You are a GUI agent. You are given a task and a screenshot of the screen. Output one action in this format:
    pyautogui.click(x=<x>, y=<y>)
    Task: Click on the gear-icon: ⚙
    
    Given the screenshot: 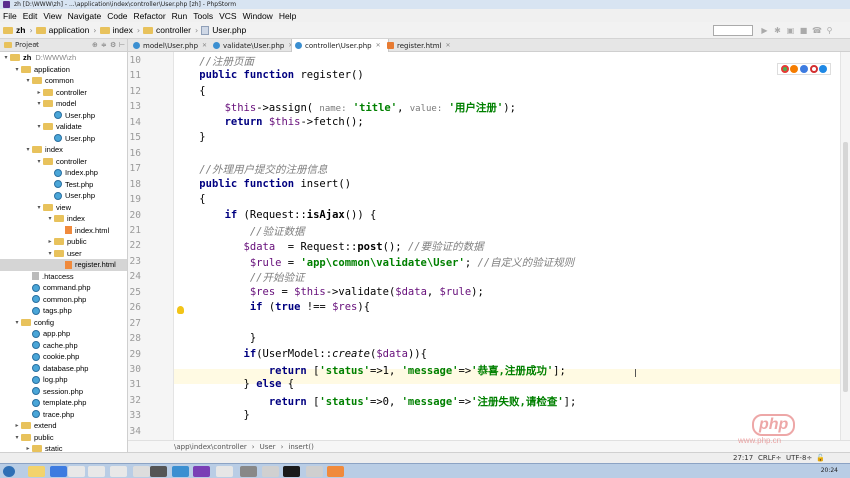 What is the action you would take?
    pyautogui.click(x=113, y=45)
    